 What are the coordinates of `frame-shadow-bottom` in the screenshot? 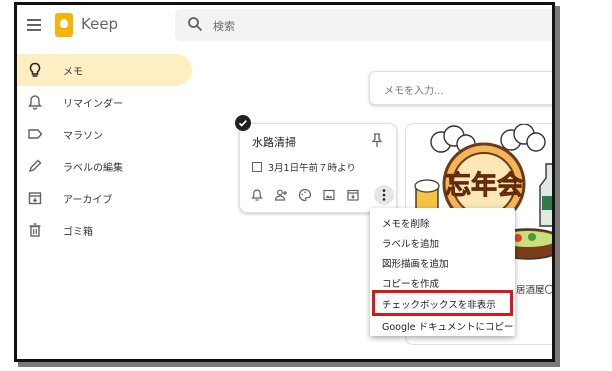 It's located at (289, 364).